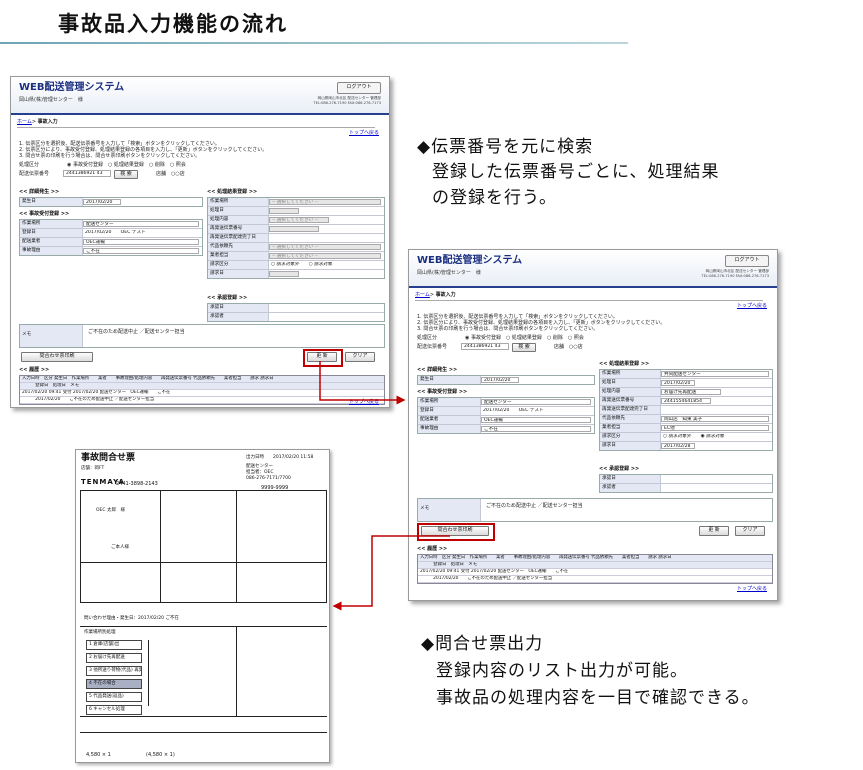  I want to click on bullet-print-line-1: 登録内容のリスト出力が可能。, so click(562, 671).